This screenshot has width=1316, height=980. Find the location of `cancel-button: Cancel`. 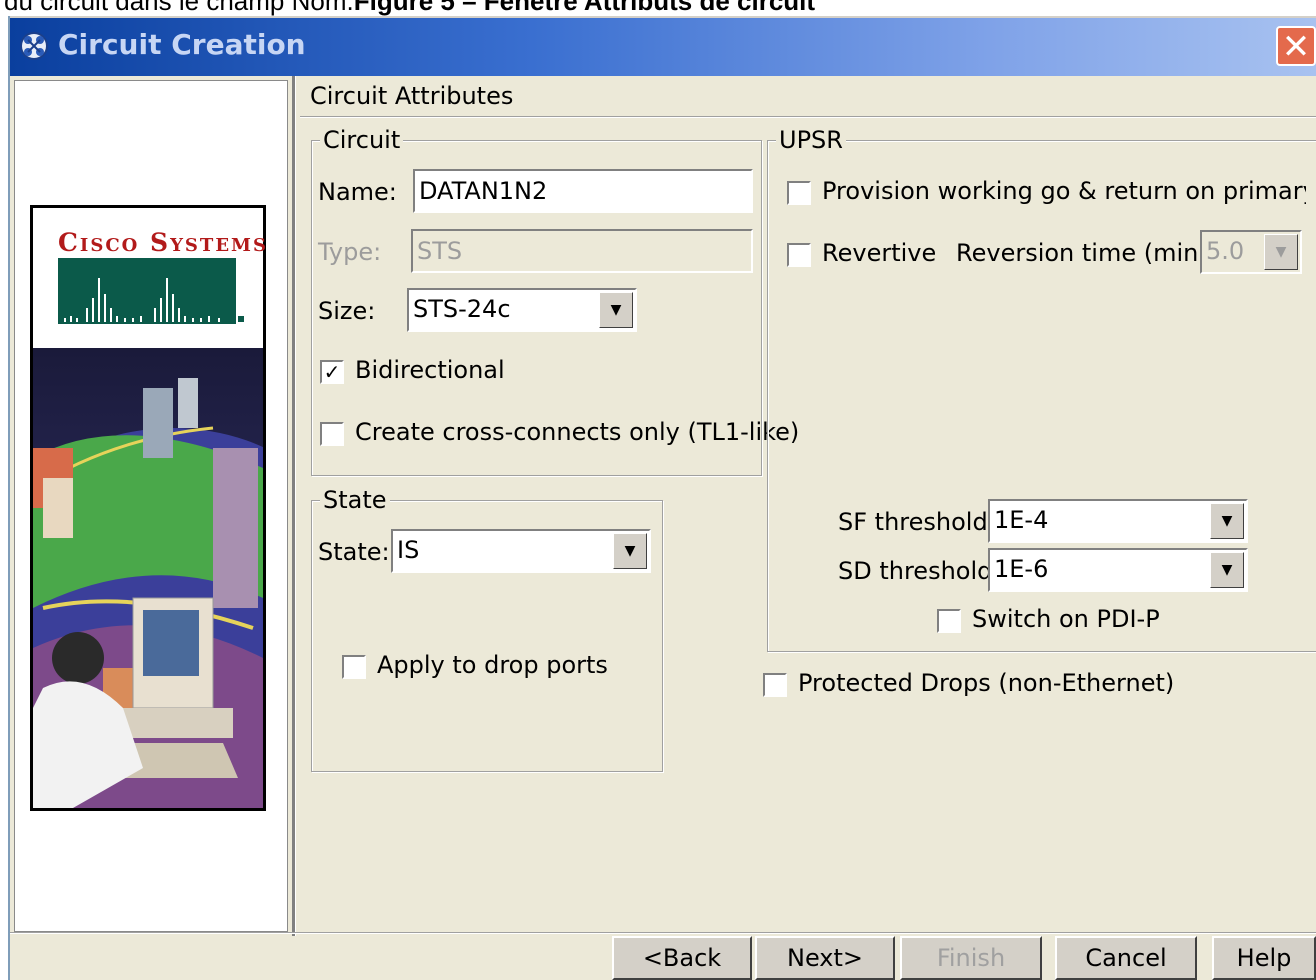

cancel-button: Cancel is located at coordinates (1126, 958).